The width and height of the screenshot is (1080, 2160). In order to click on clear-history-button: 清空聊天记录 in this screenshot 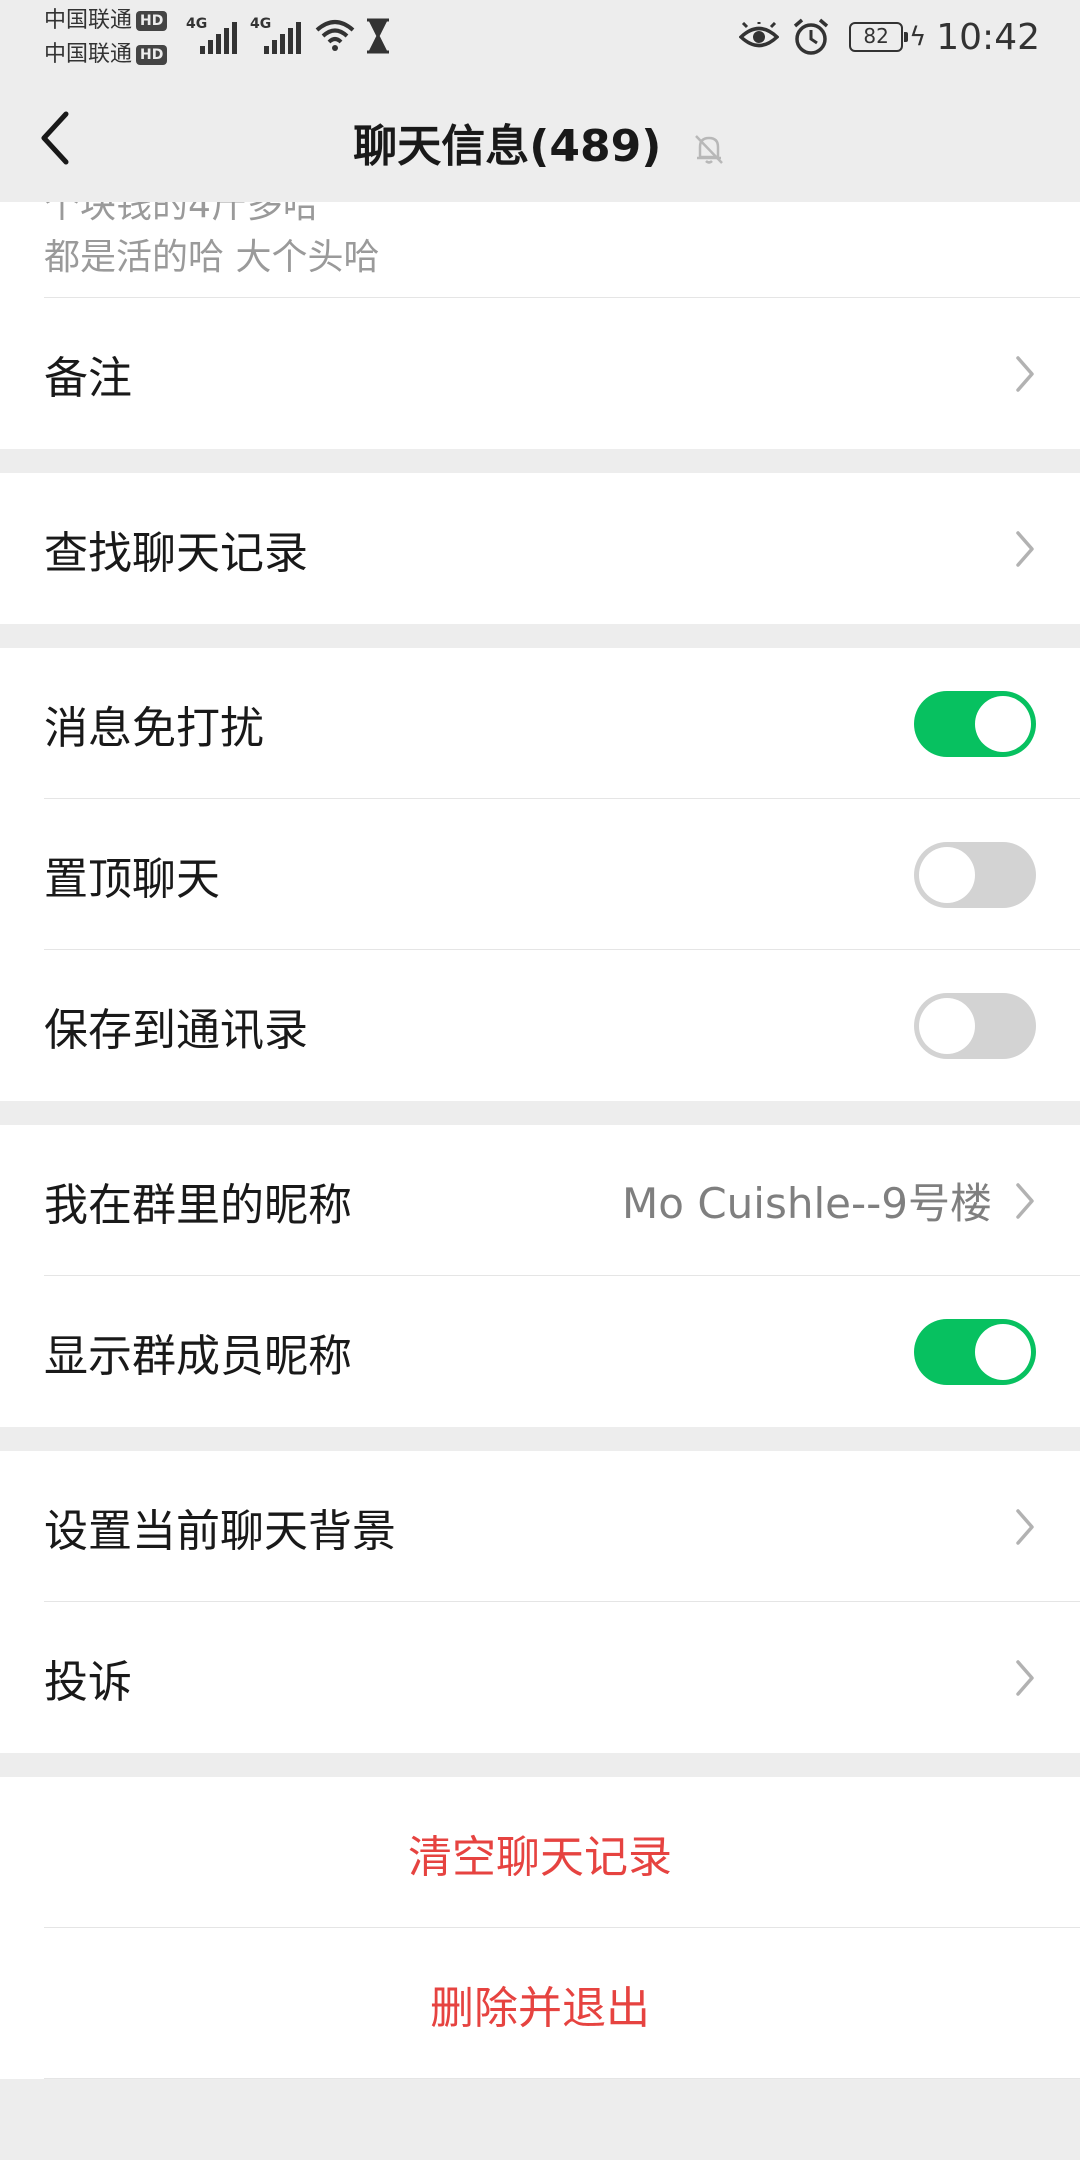, I will do `click(540, 1852)`.